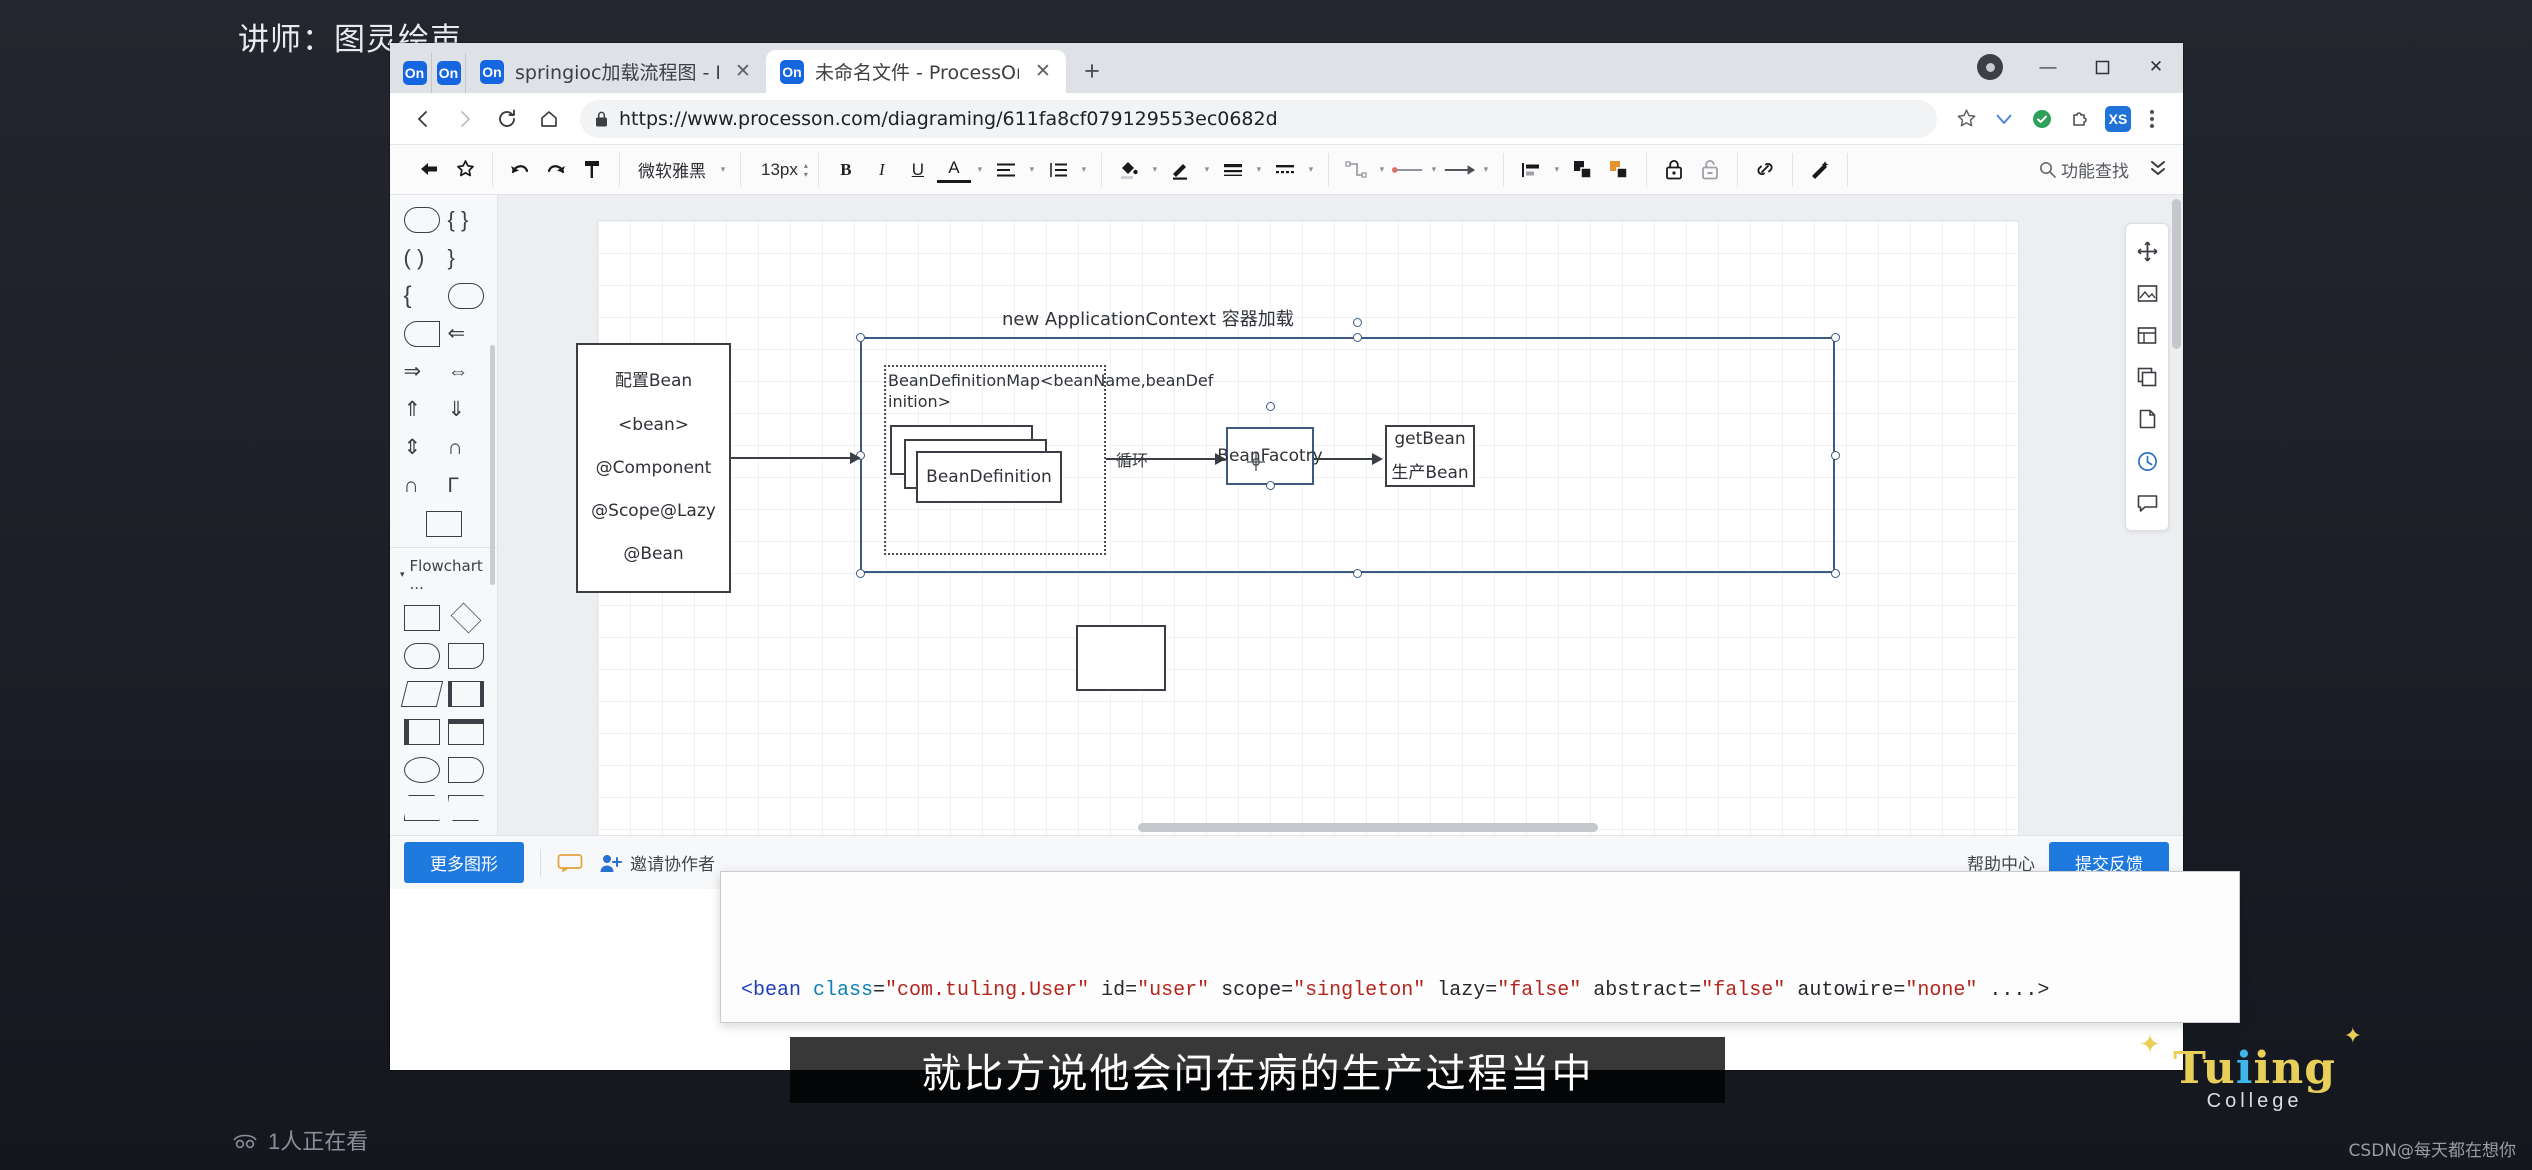 This screenshot has height=1170, width=2532. I want to click on bookmark-star-icon, so click(1966, 119).